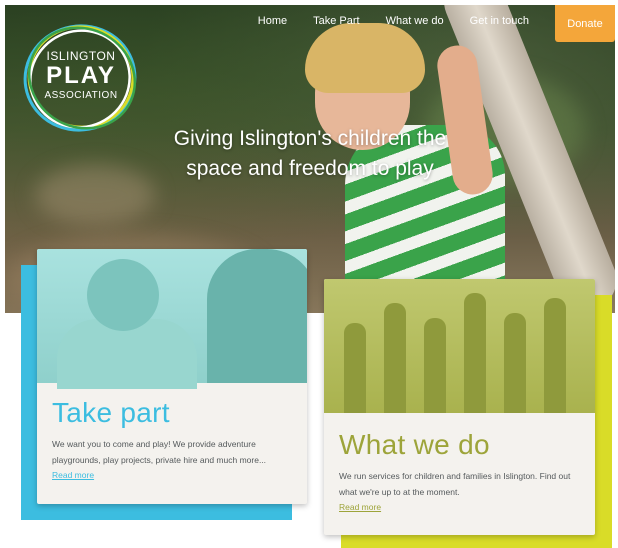 This screenshot has width=618, height=548. Describe the element at coordinates (459, 346) in the screenshot. I see `what-we-do-photo` at that location.